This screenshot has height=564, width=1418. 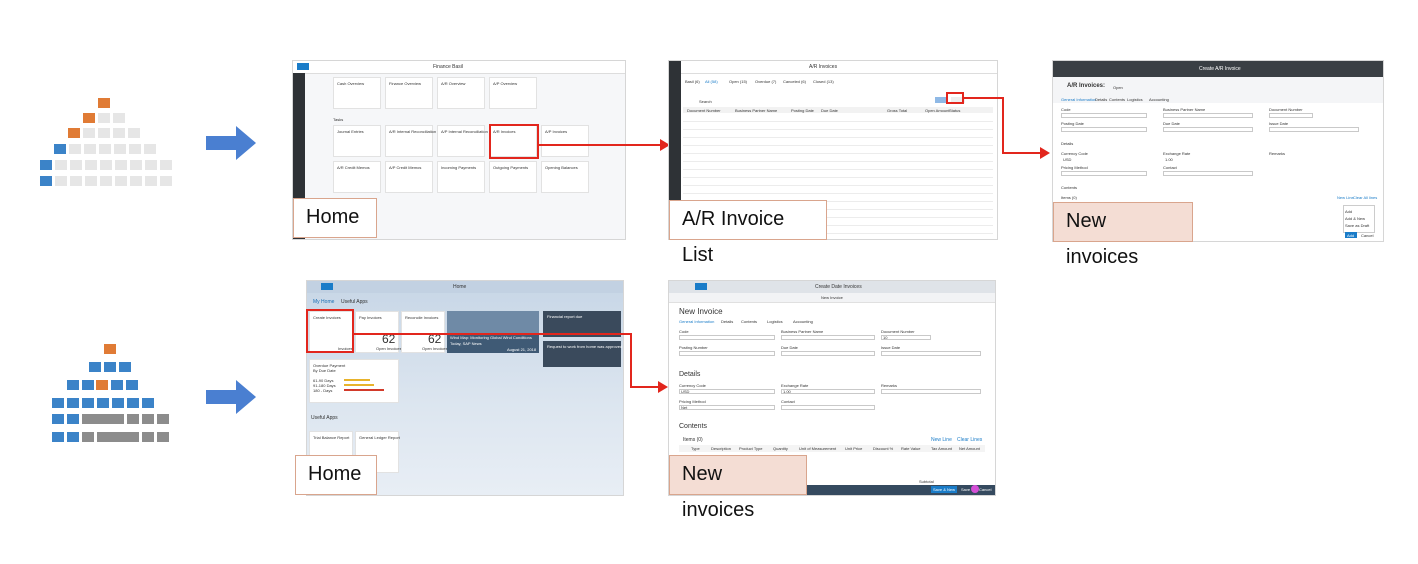 What do you see at coordinates (357, 93) in the screenshot?
I see `tile-cash-overview: Cash Overview` at bounding box center [357, 93].